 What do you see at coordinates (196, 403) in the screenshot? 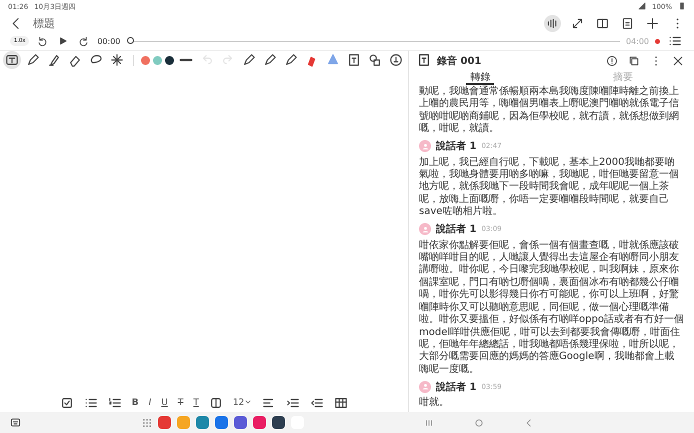
I see `text-color-button: T` at bounding box center [196, 403].